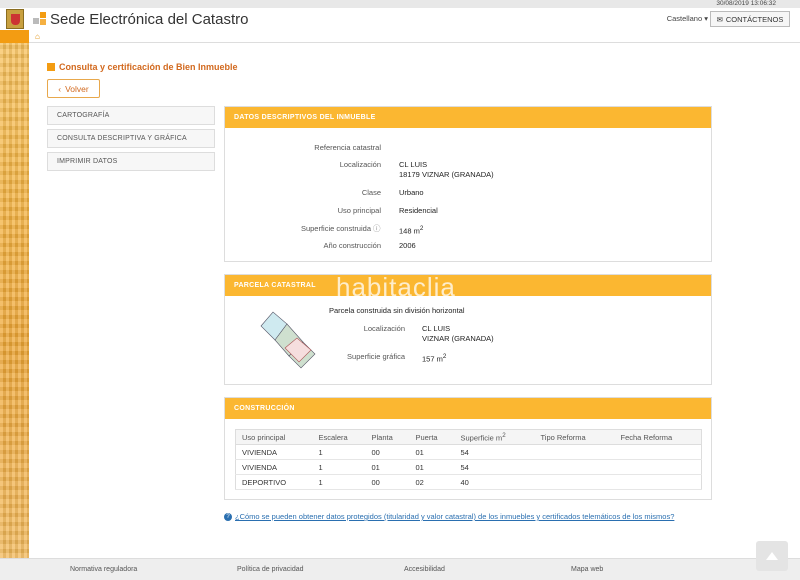 Image resolution: width=800 pixels, height=580 pixels. I want to click on col-uso: Uso principal, so click(274, 437).